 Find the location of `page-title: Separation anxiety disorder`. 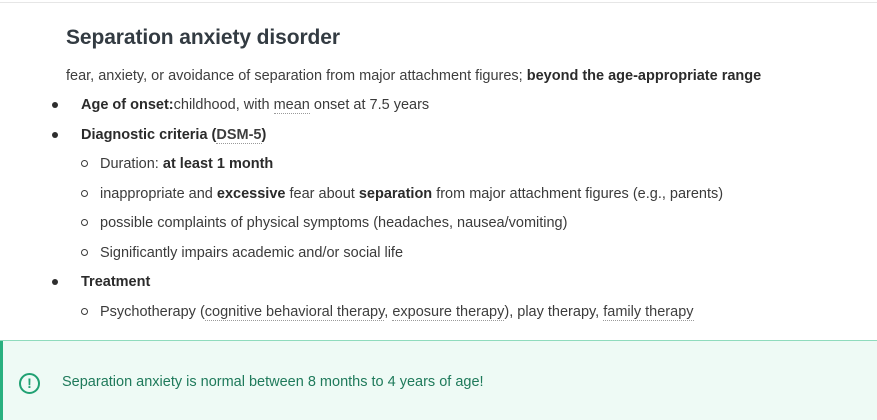

page-title: Separation anxiety disorder is located at coordinates (203, 37).